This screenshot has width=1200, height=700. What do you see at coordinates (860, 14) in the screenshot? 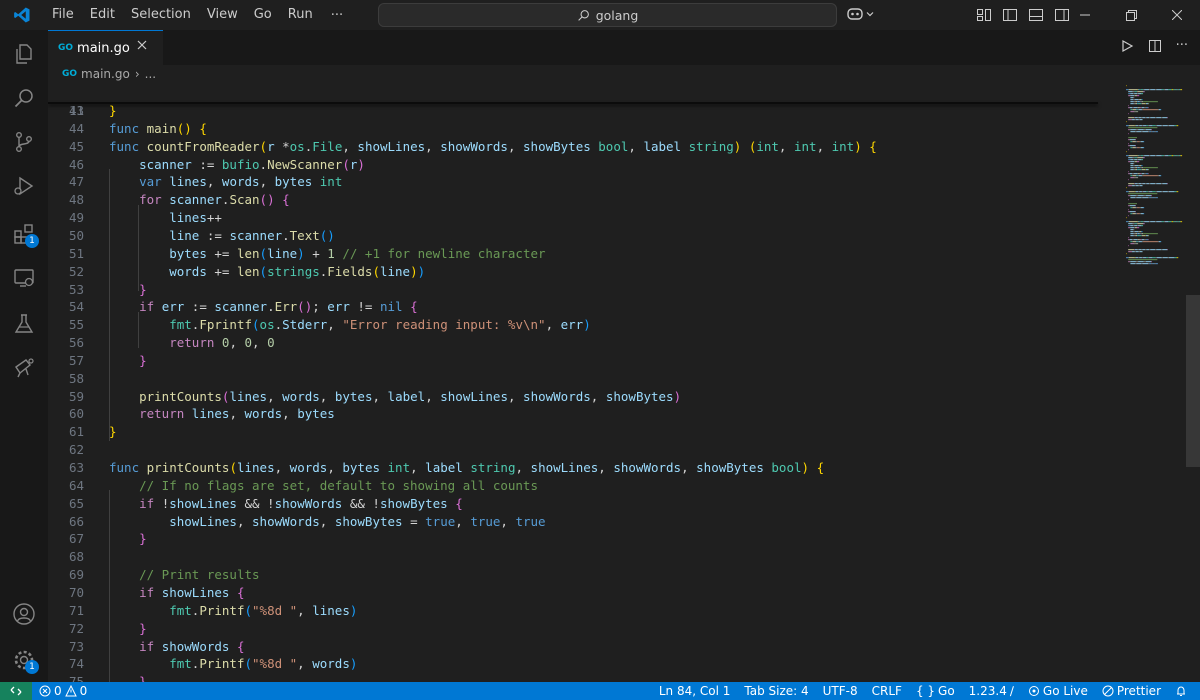
I see `copilot-button` at bounding box center [860, 14].